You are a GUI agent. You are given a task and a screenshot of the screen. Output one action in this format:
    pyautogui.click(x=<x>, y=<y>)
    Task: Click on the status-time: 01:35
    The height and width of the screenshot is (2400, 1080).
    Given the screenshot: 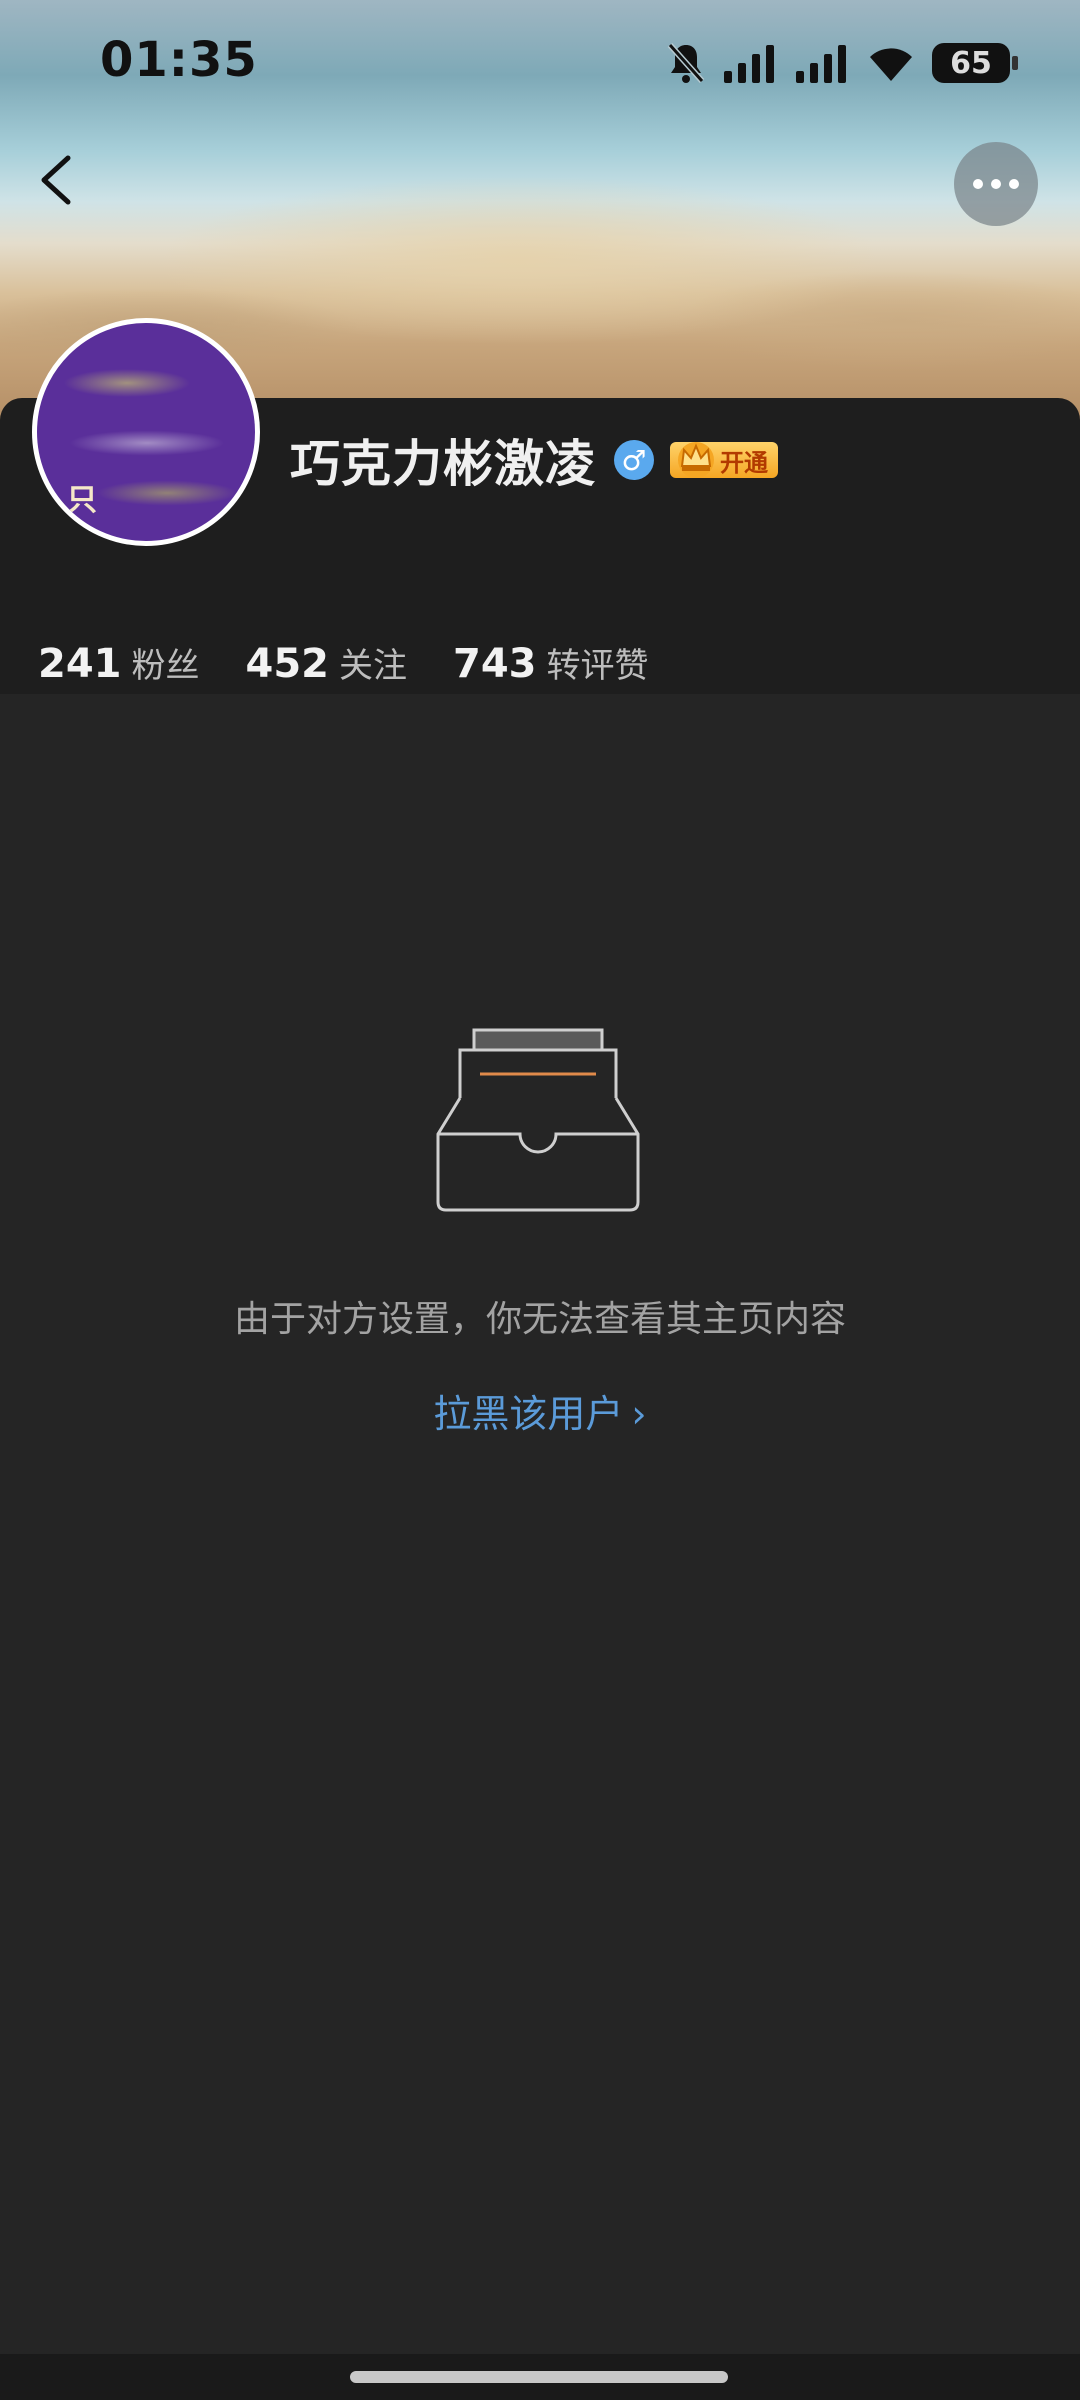 What is the action you would take?
    pyautogui.click(x=179, y=60)
    